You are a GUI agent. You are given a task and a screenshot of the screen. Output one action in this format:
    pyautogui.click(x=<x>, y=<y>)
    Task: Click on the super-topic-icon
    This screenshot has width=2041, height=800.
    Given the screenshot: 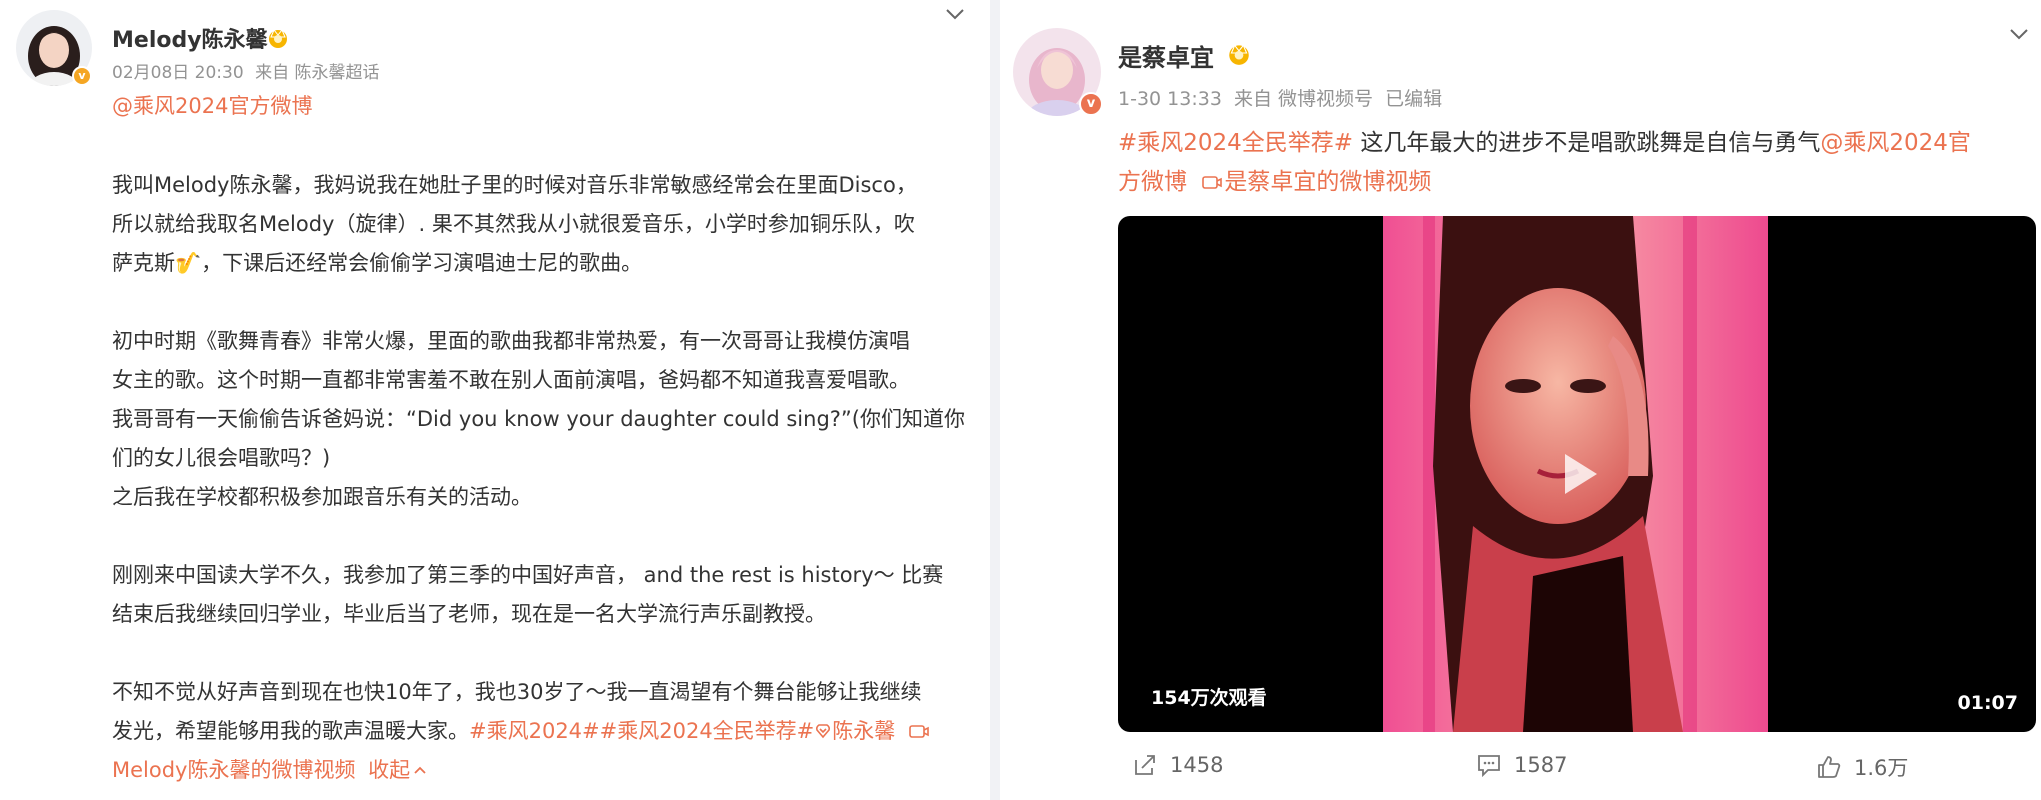 What is the action you would take?
    pyautogui.click(x=823, y=731)
    